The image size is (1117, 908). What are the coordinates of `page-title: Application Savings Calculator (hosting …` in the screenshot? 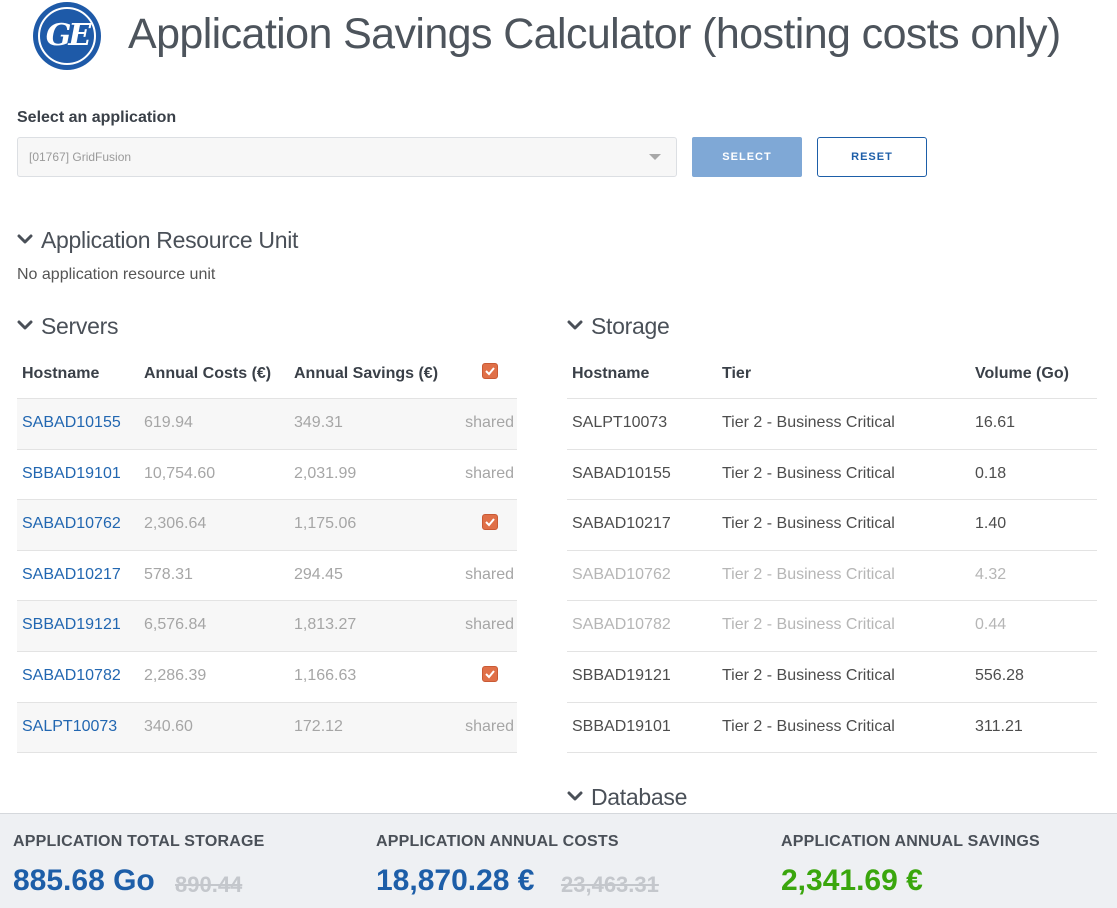 It's located at (594, 34).